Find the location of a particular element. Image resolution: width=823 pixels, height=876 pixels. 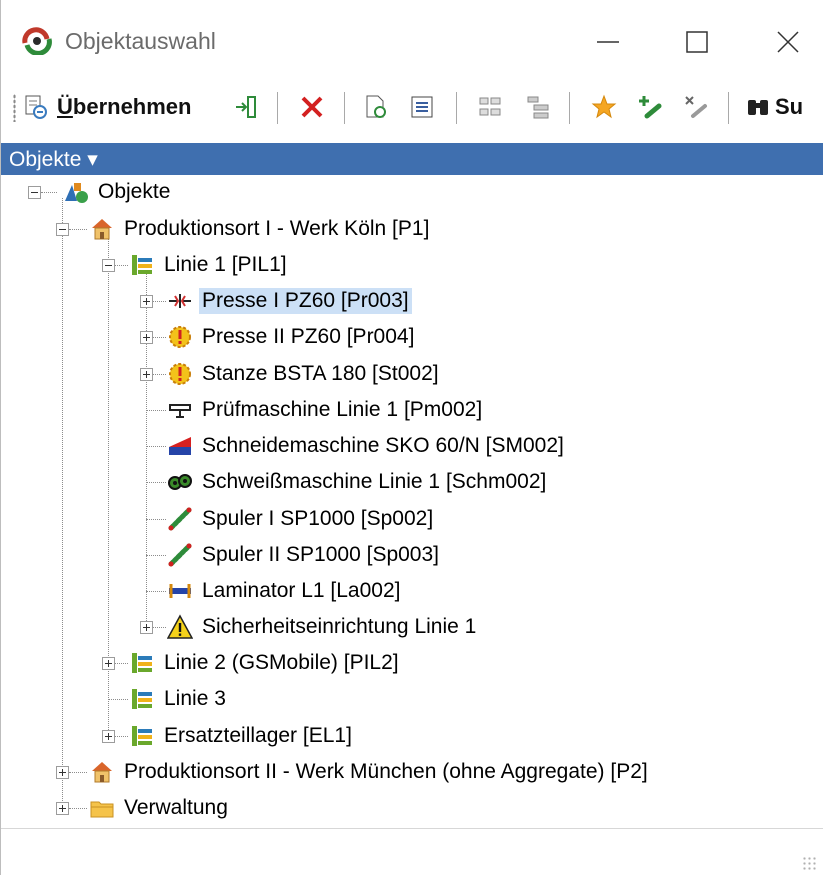

minimize-icon is located at coordinates (608, 42).